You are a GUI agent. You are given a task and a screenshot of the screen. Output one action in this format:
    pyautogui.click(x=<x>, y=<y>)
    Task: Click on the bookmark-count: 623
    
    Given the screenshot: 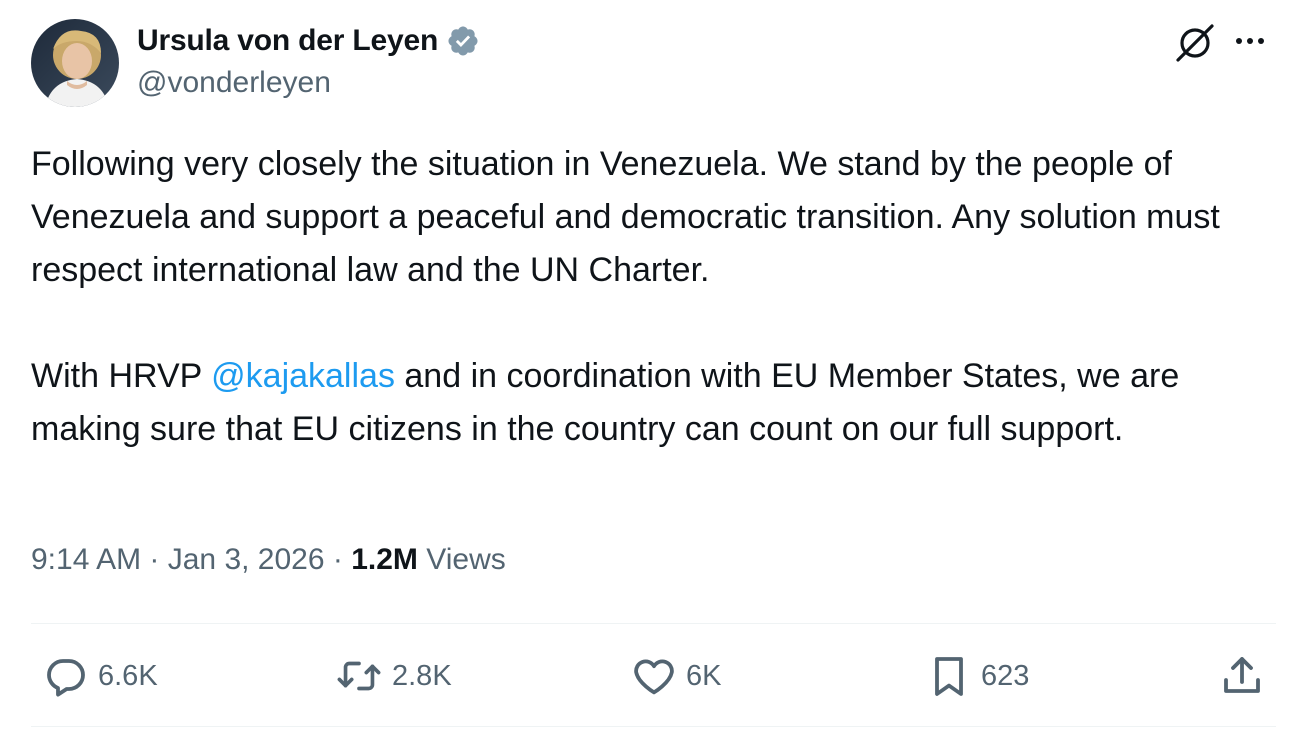 What is the action you would take?
    pyautogui.click(x=1005, y=675)
    